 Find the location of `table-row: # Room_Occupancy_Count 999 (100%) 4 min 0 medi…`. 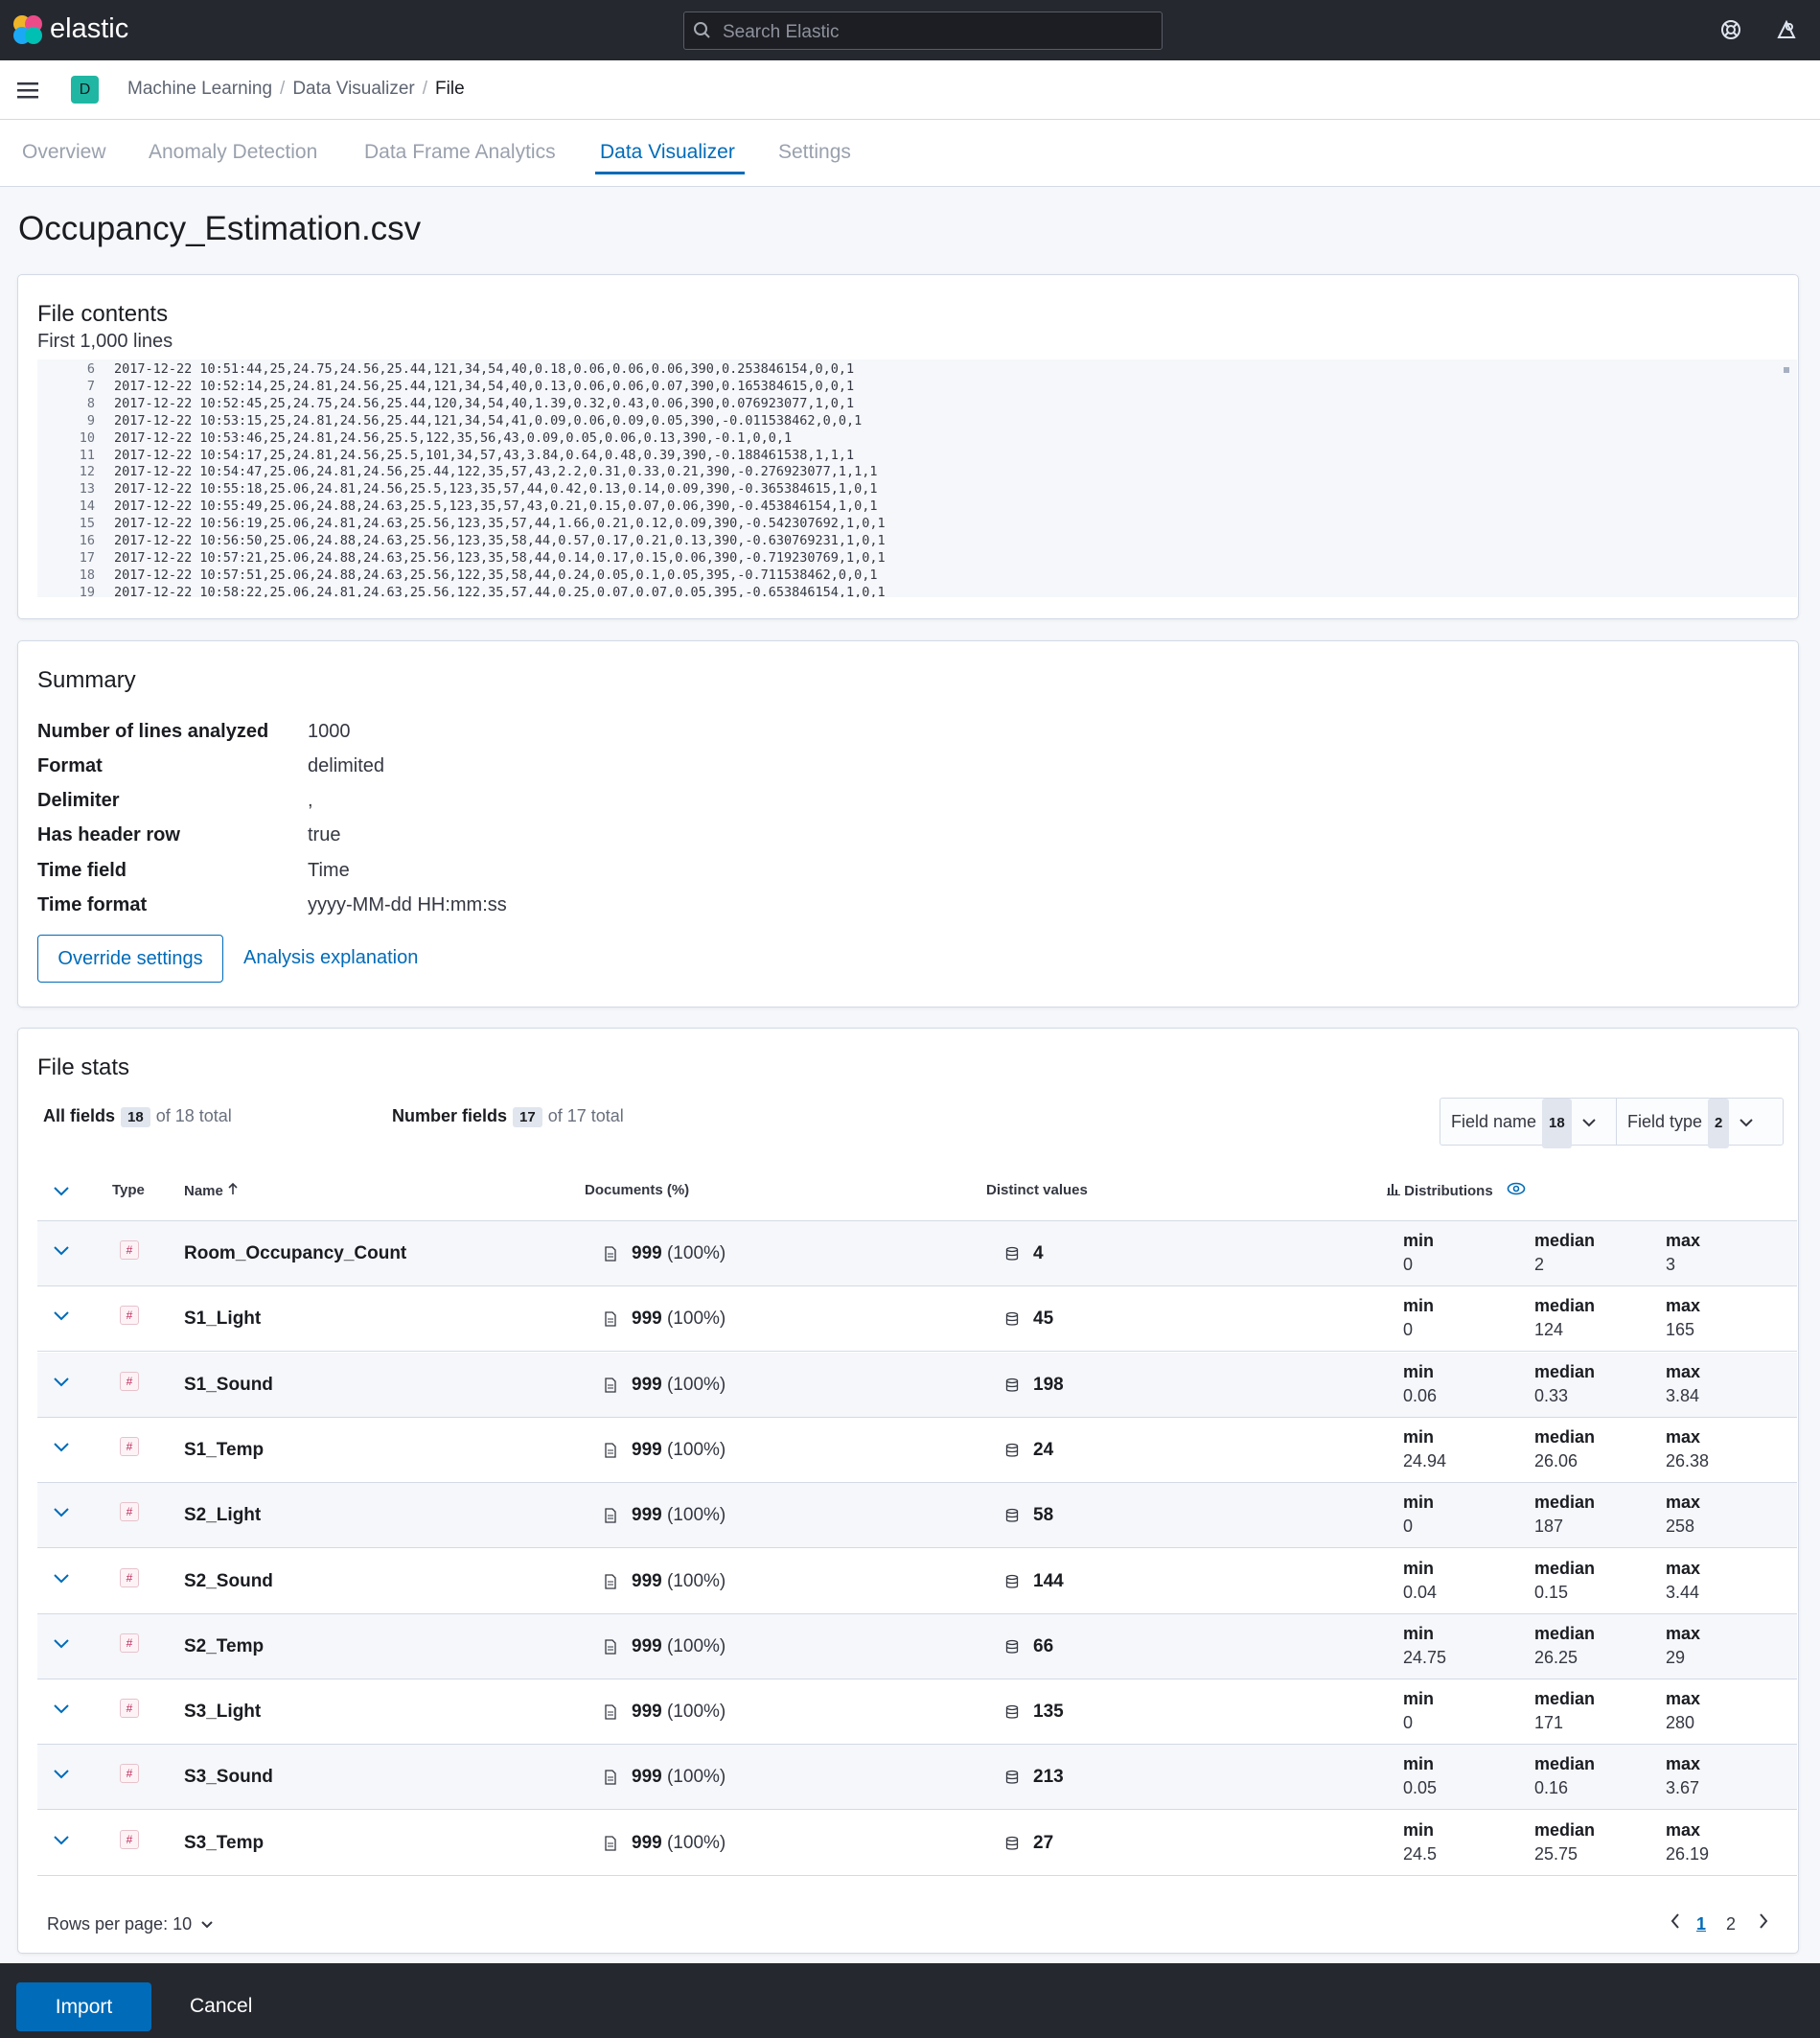

table-row: # Room_Occupancy_Count 999 (100%) 4 min 0 medi… is located at coordinates (917, 1253).